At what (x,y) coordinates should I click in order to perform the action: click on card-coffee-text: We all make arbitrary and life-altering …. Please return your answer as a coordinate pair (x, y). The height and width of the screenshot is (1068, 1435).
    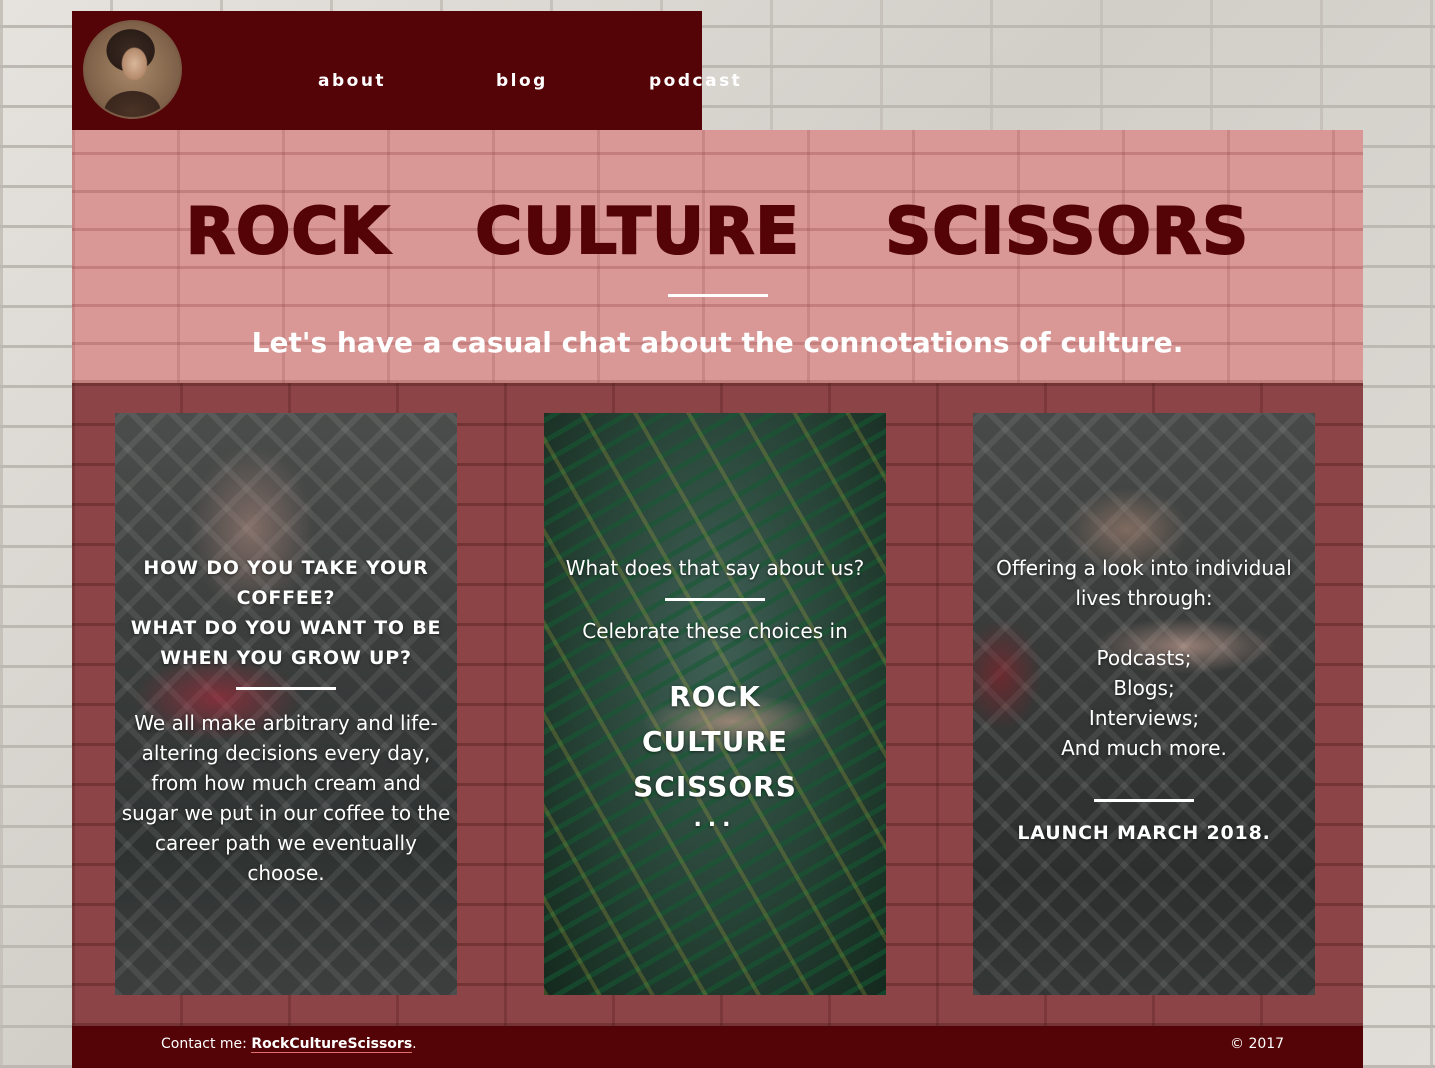
    Looking at the image, I should click on (286, 798).